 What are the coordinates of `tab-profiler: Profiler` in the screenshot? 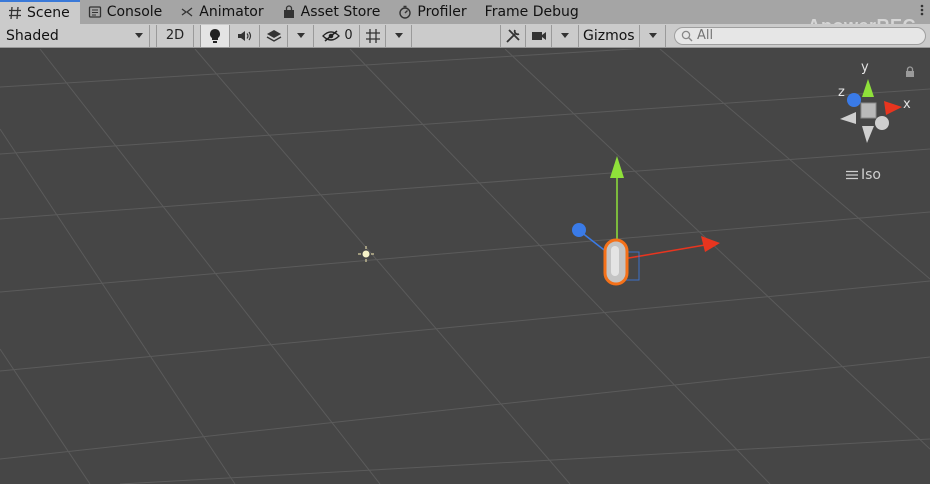 It's located at (433, 12).